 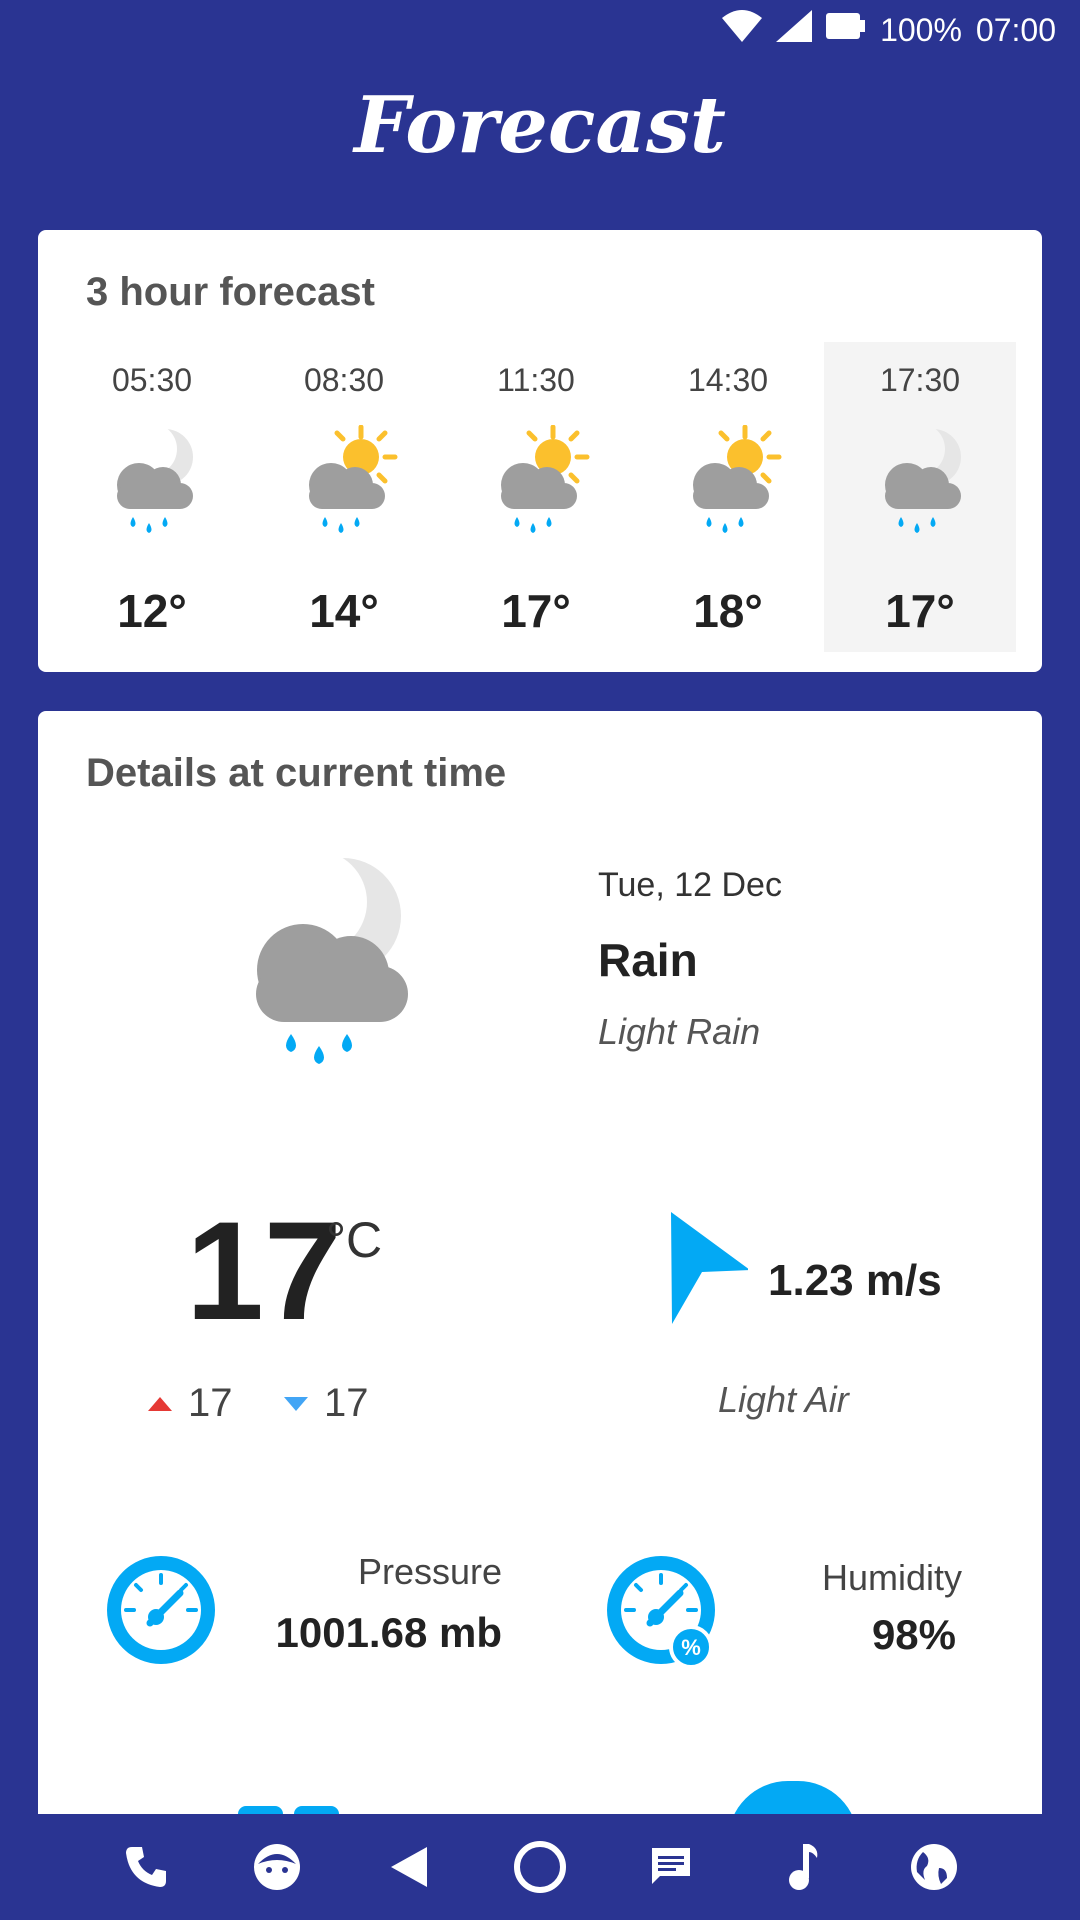 I want to click on current-temperature: 17, so click(x=264, y=1270).